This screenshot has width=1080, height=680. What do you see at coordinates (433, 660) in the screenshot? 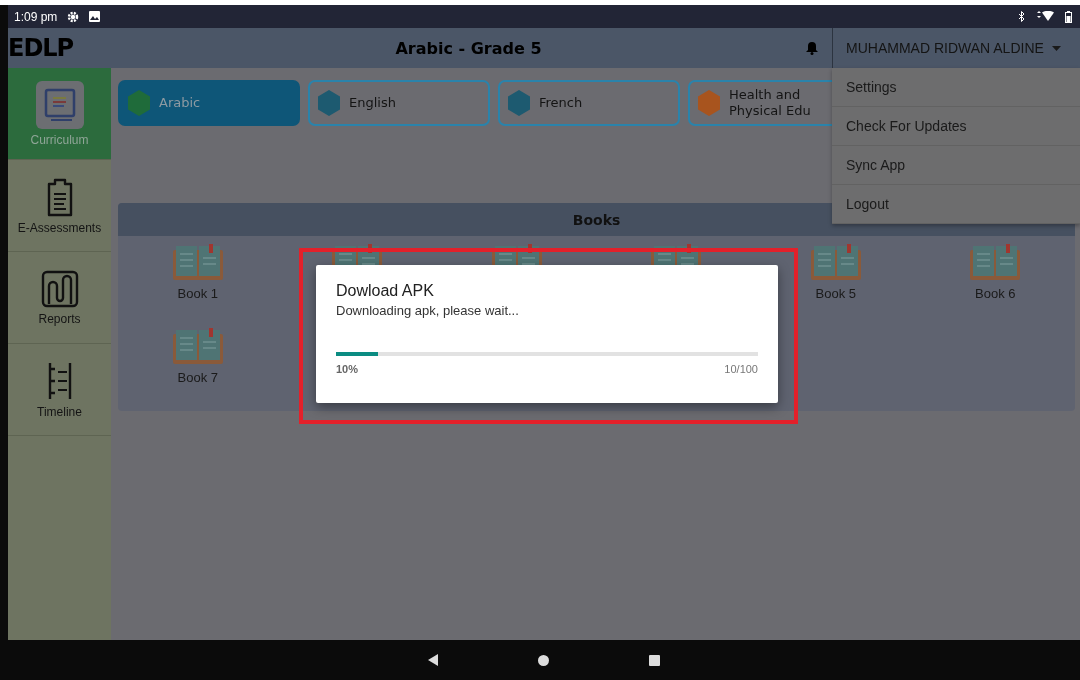
I see `back-icon` at bounding box center [433, 660].